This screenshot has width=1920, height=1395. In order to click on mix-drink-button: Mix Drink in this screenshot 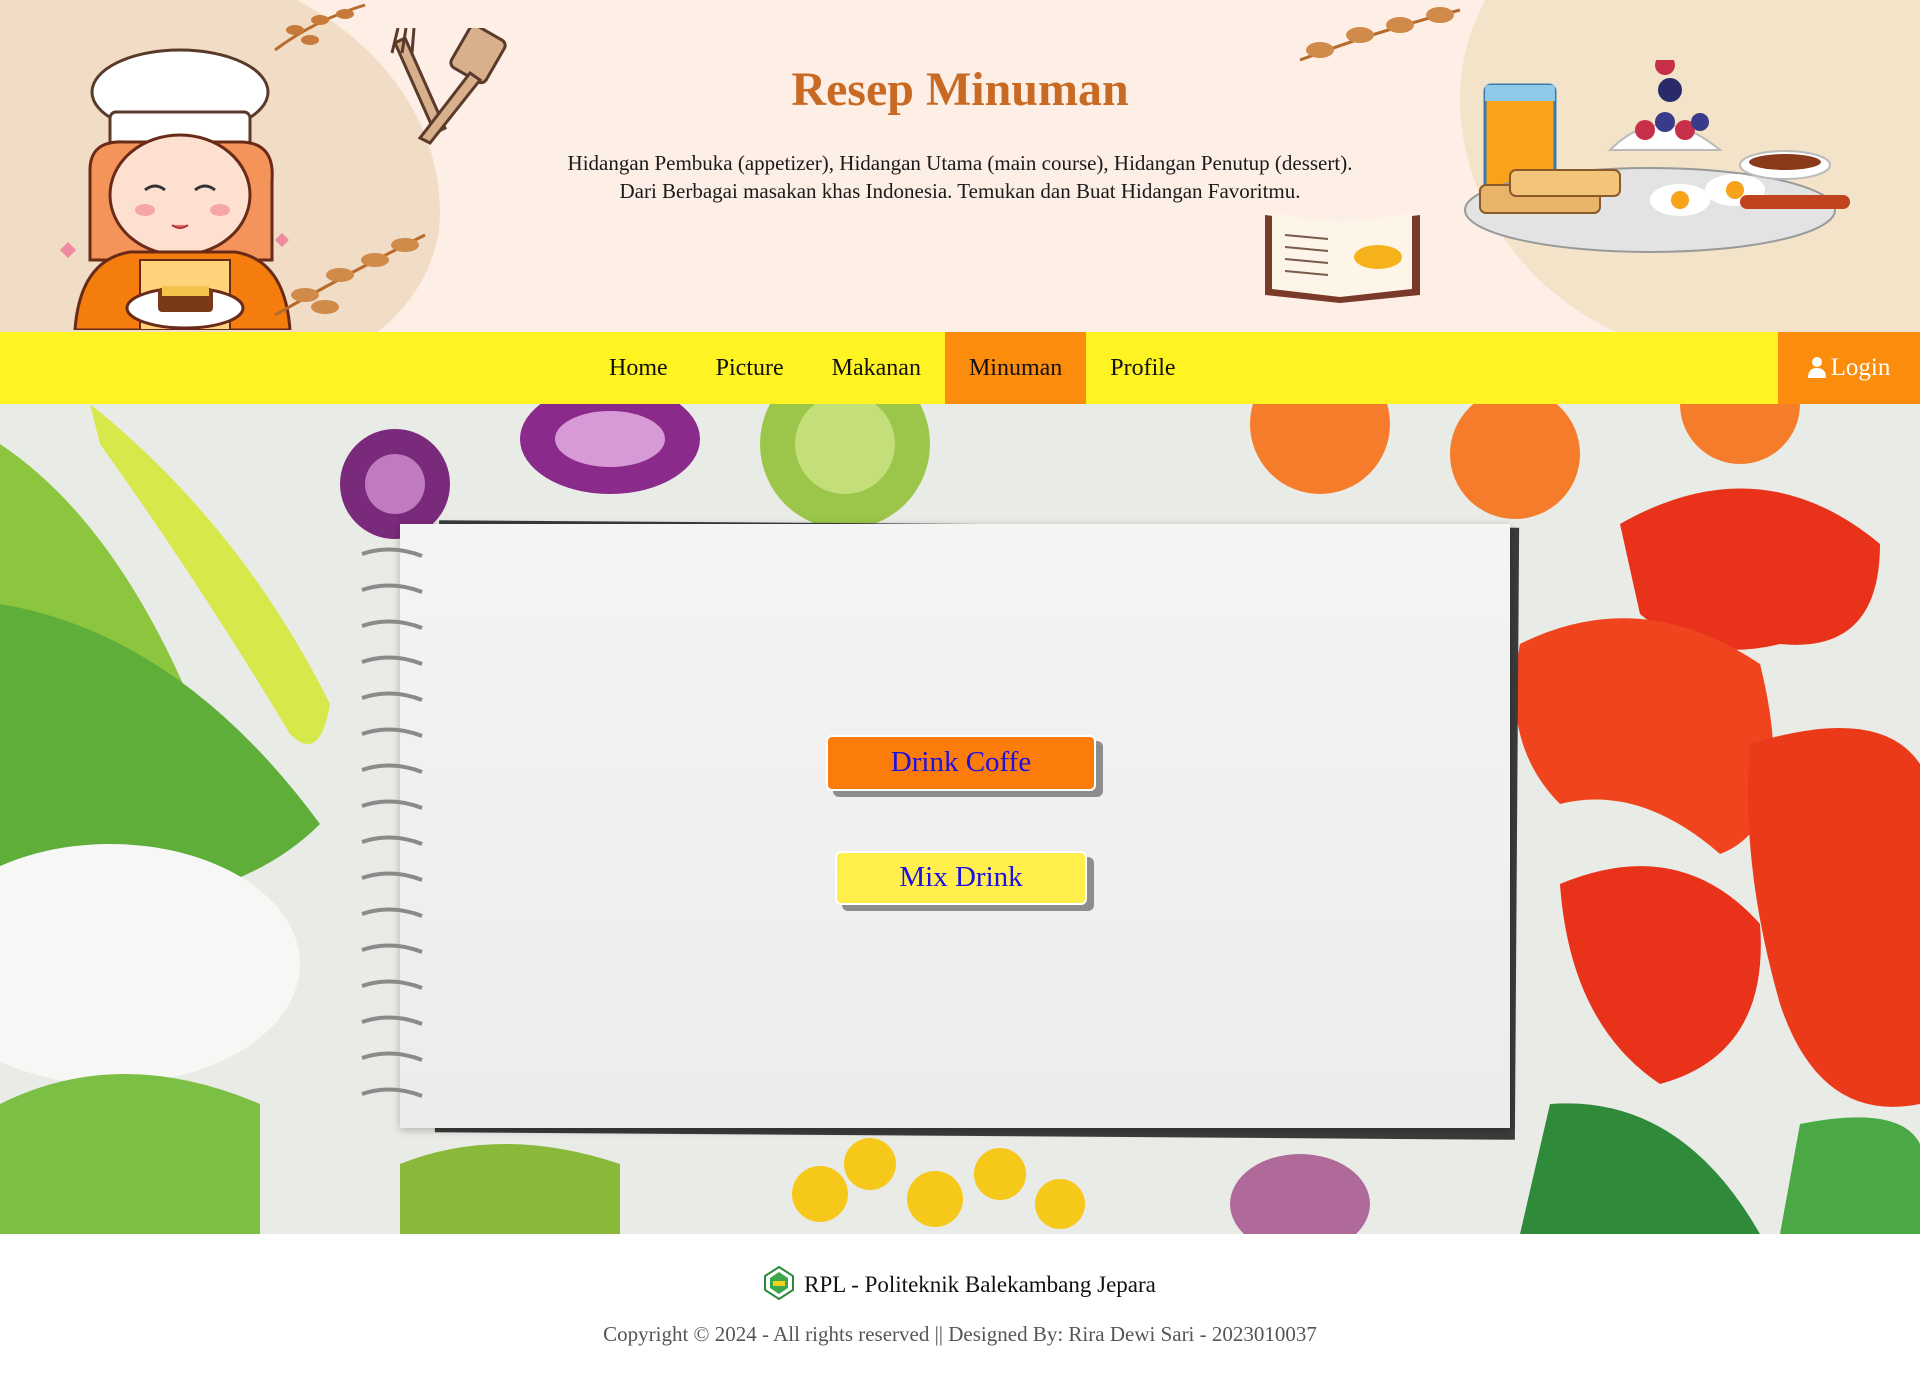, I will do `click(961, 878)`.